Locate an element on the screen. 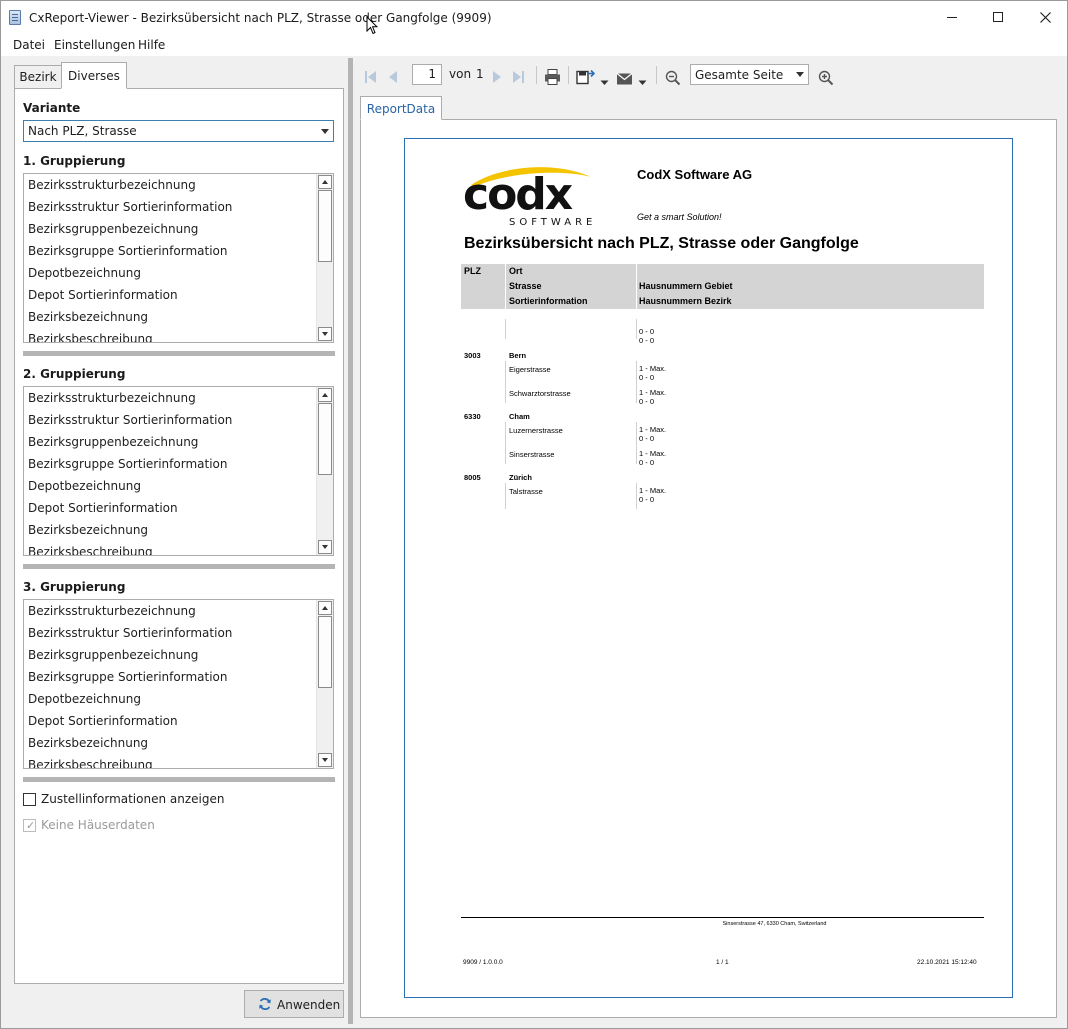  street-name: Luzernerstrasse is located at coordinates (536, 430).